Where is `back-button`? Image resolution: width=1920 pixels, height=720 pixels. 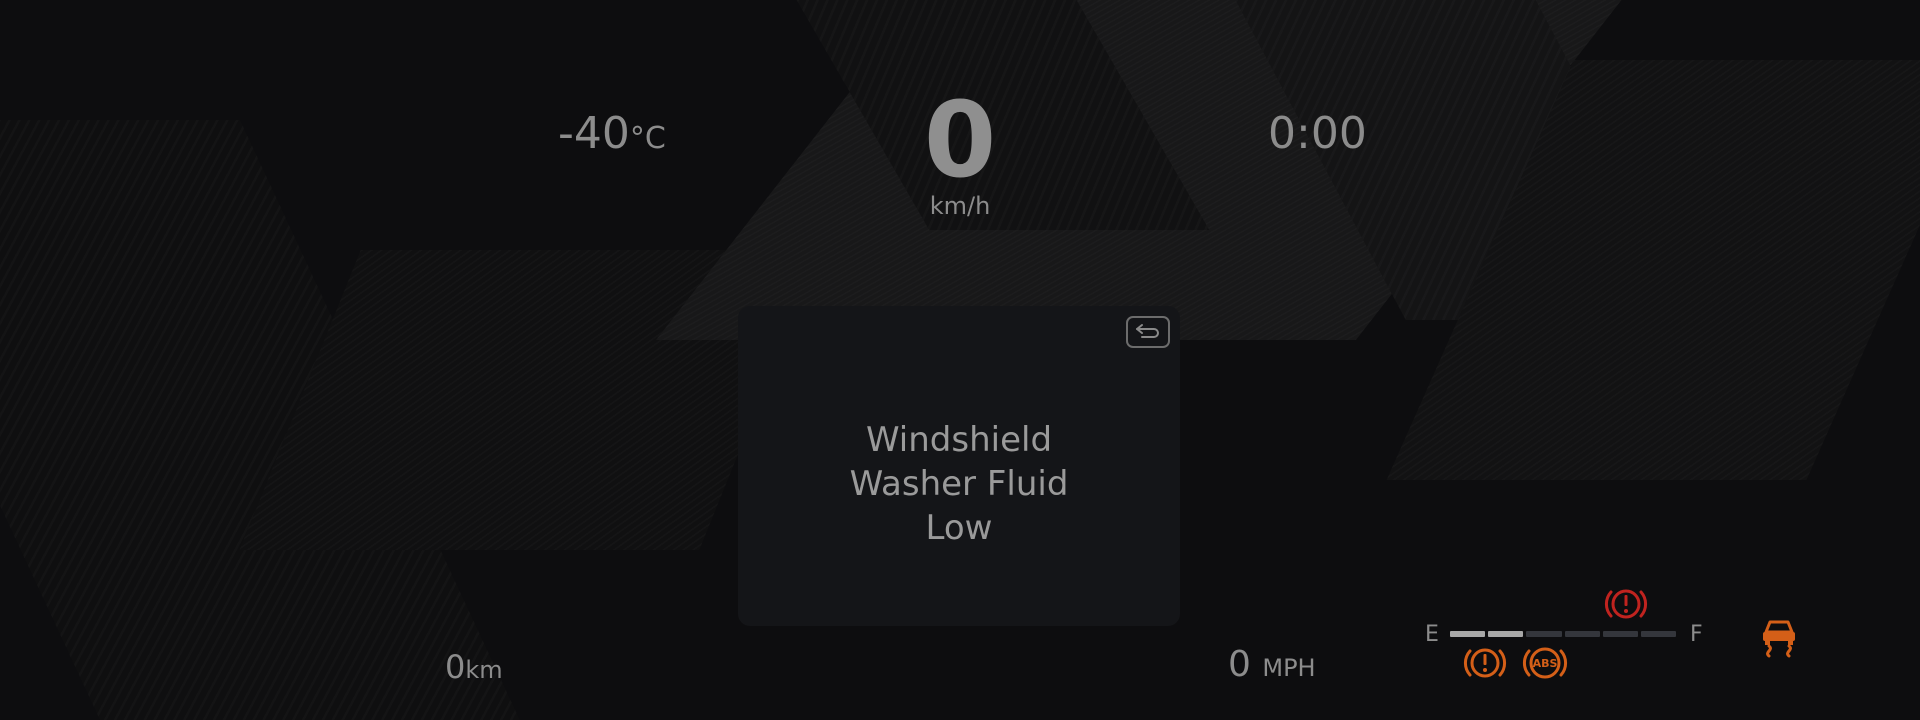
back-button is located at coordinates (1148, 332).